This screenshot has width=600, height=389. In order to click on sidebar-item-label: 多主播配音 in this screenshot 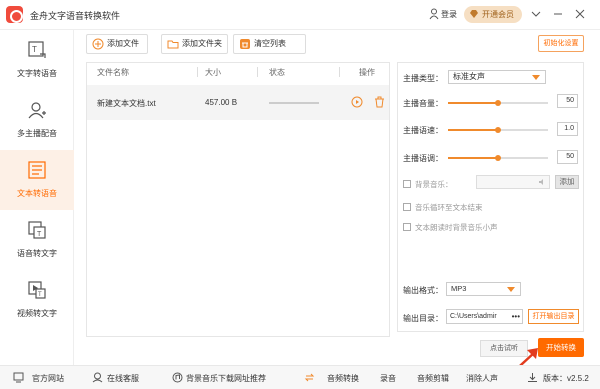, I will do `click(37, 133)`.